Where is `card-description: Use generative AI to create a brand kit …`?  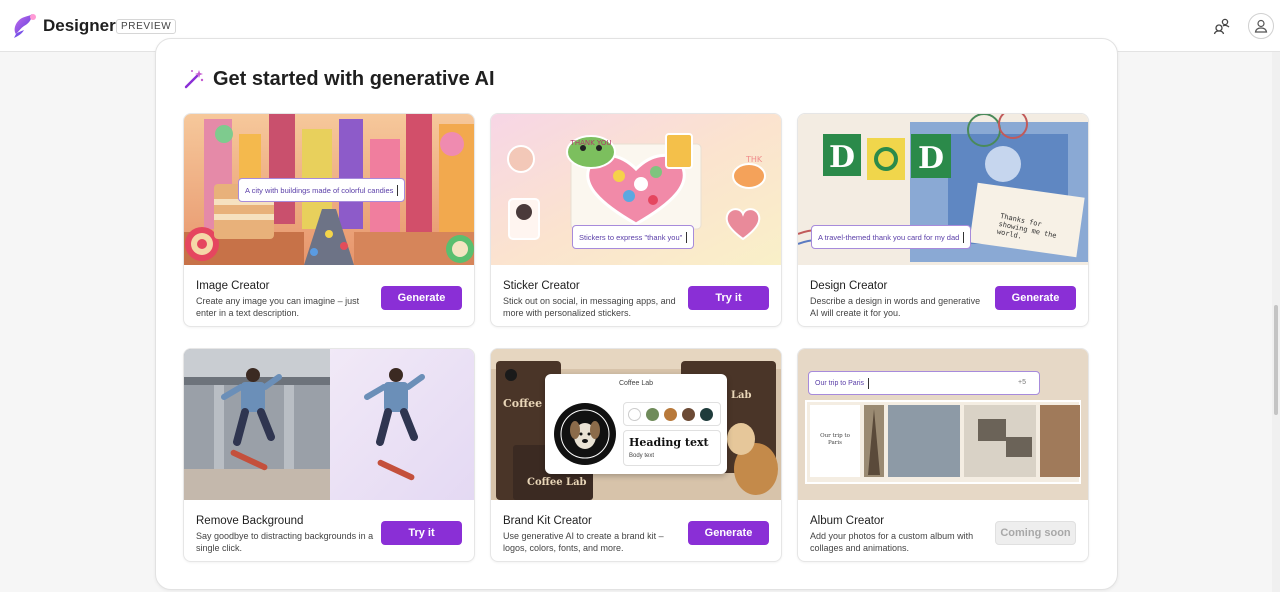 card-description: Use generative AI to create a brand kit … is located at coordinates (583, 542).